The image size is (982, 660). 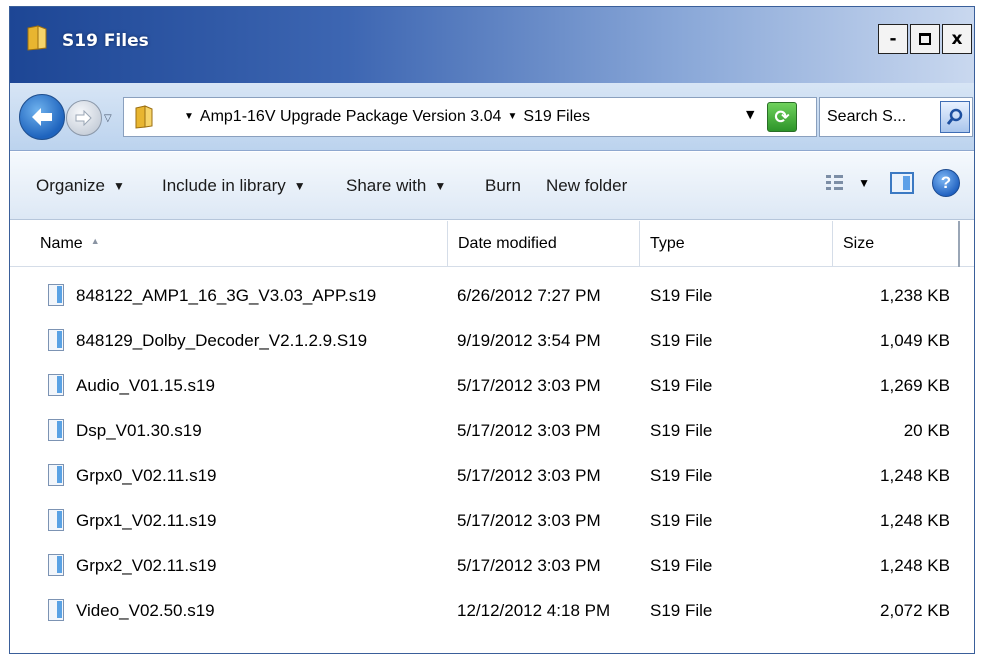 I want to click on refresh-button: ⟳, so click(x=782, y=117).